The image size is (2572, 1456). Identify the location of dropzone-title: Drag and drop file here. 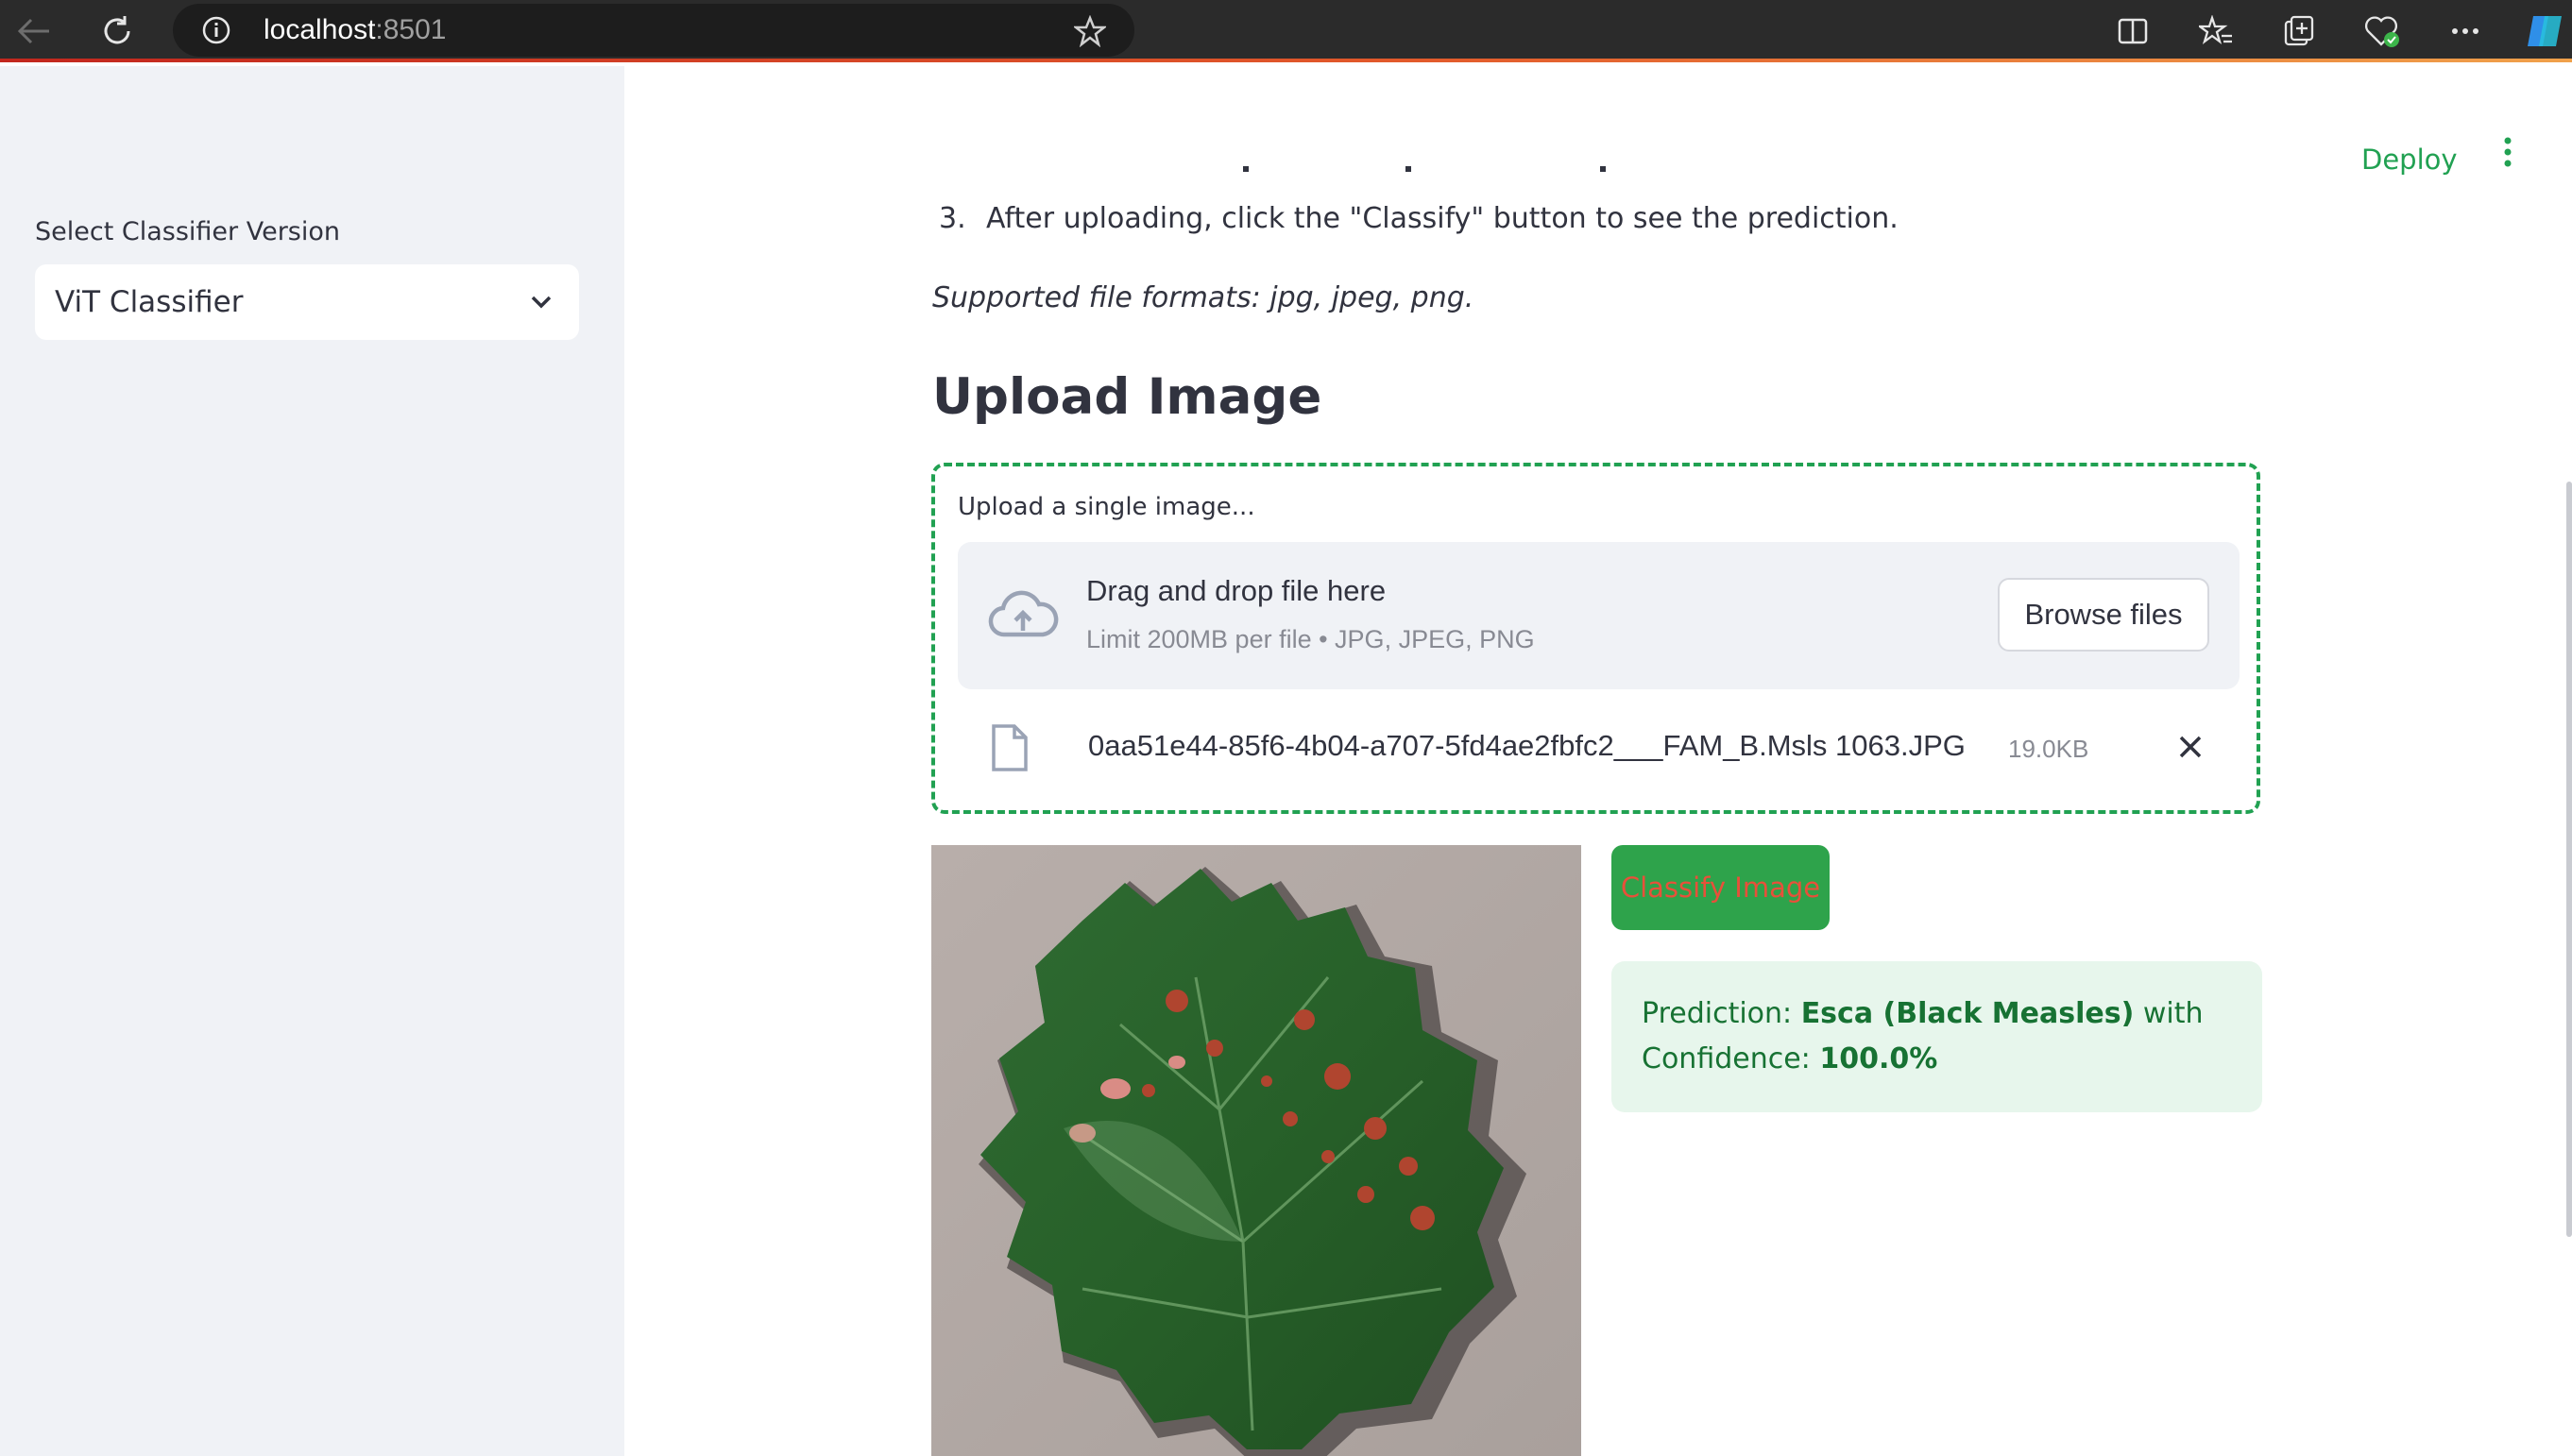
(1237, 590).